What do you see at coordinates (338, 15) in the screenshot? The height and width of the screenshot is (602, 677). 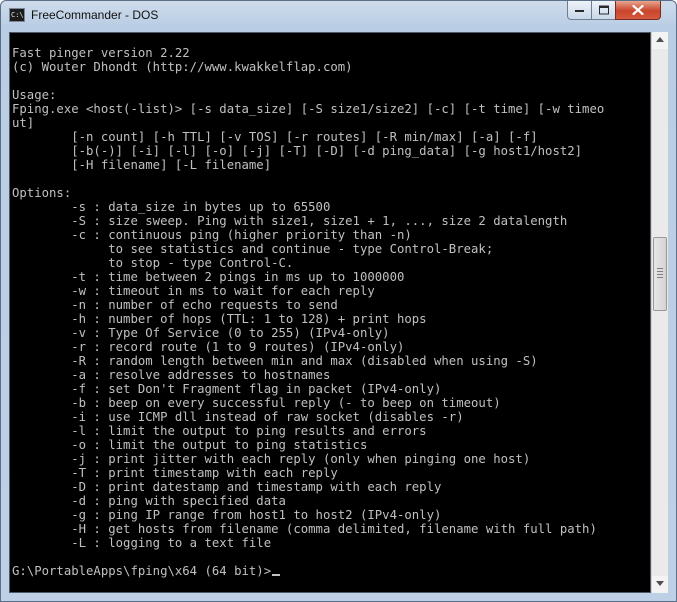 I see `title-bar: C:\ FreeCommander - DOS` at bounding box center [338, 15].